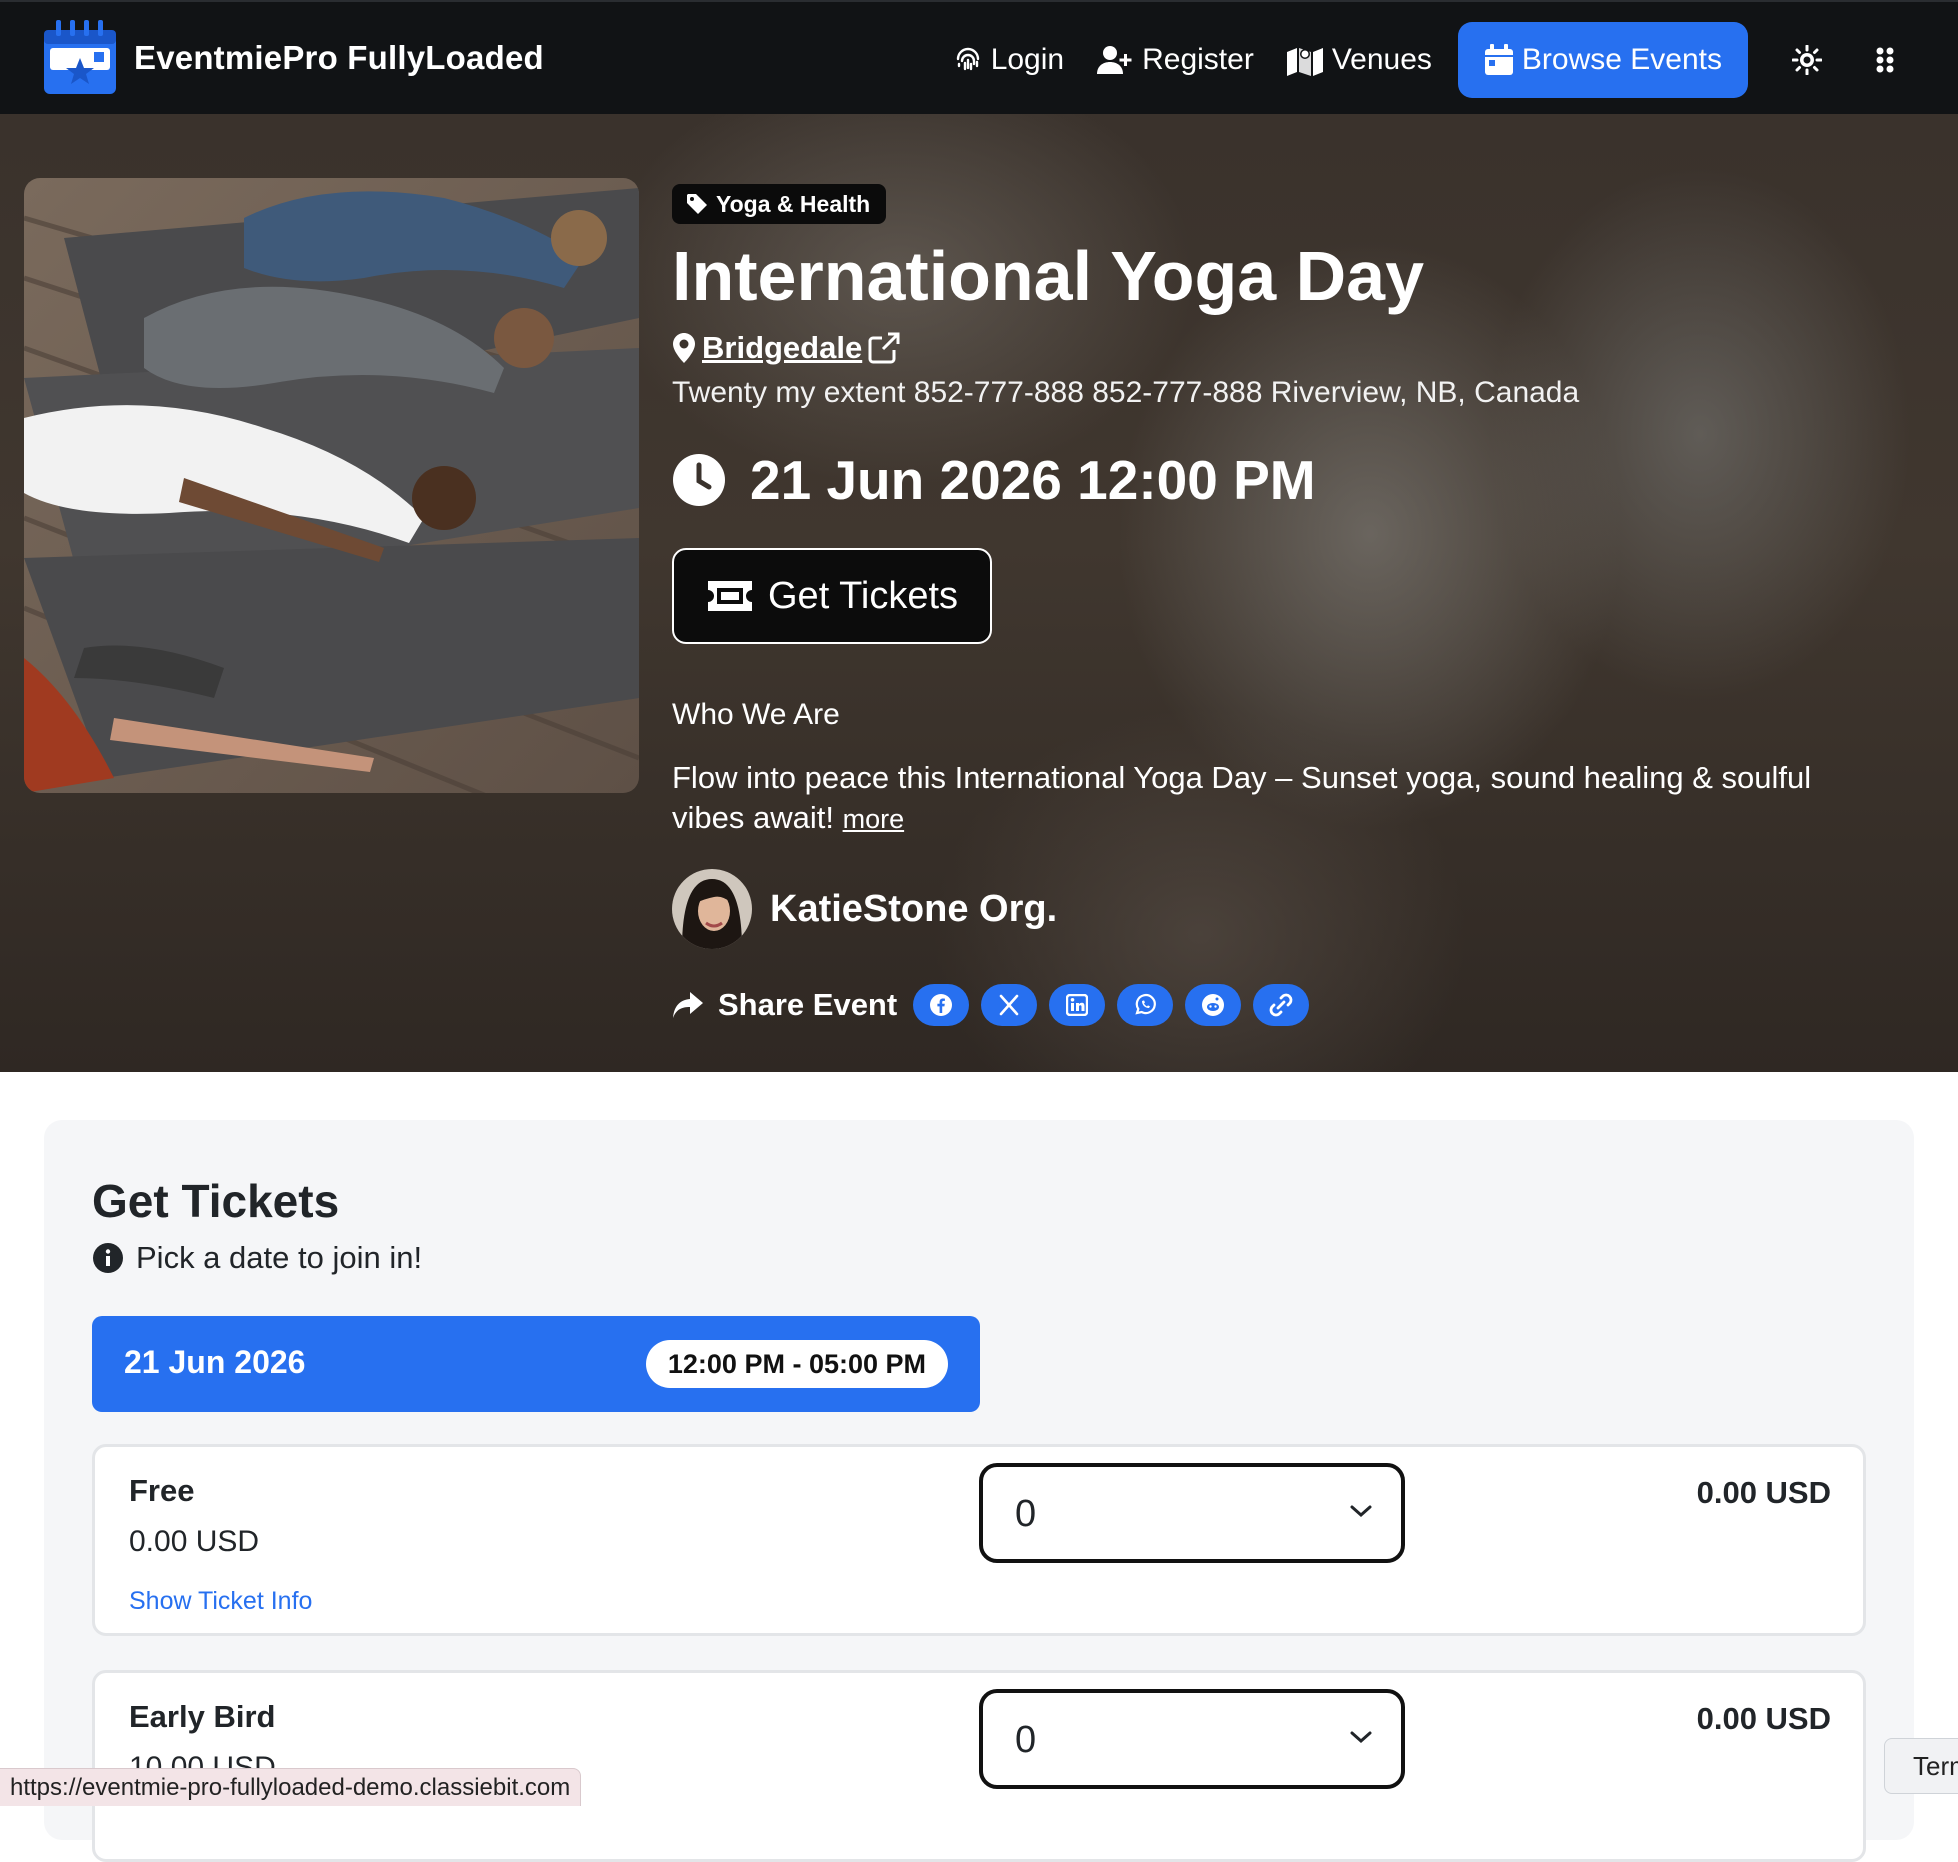 This screenshot has height=1862, width=1958. What do you see at coordinates (796, 1364) in the screenshot?
I see `schedule-time-badge: 12:00 PM - 05:00 PM` at bounding box center [796, 1364].